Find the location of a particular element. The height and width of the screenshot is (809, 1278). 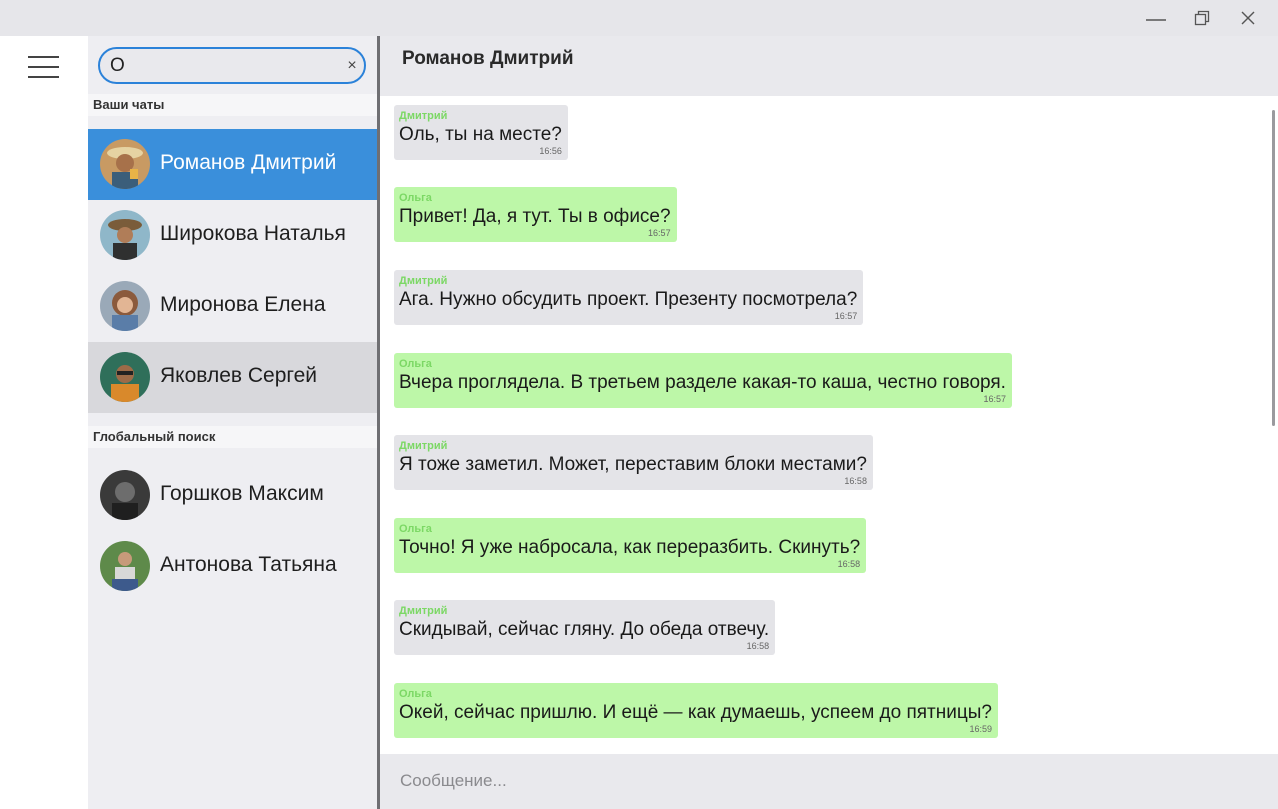

message-scrollbar is located at coordinates (1273, 268).